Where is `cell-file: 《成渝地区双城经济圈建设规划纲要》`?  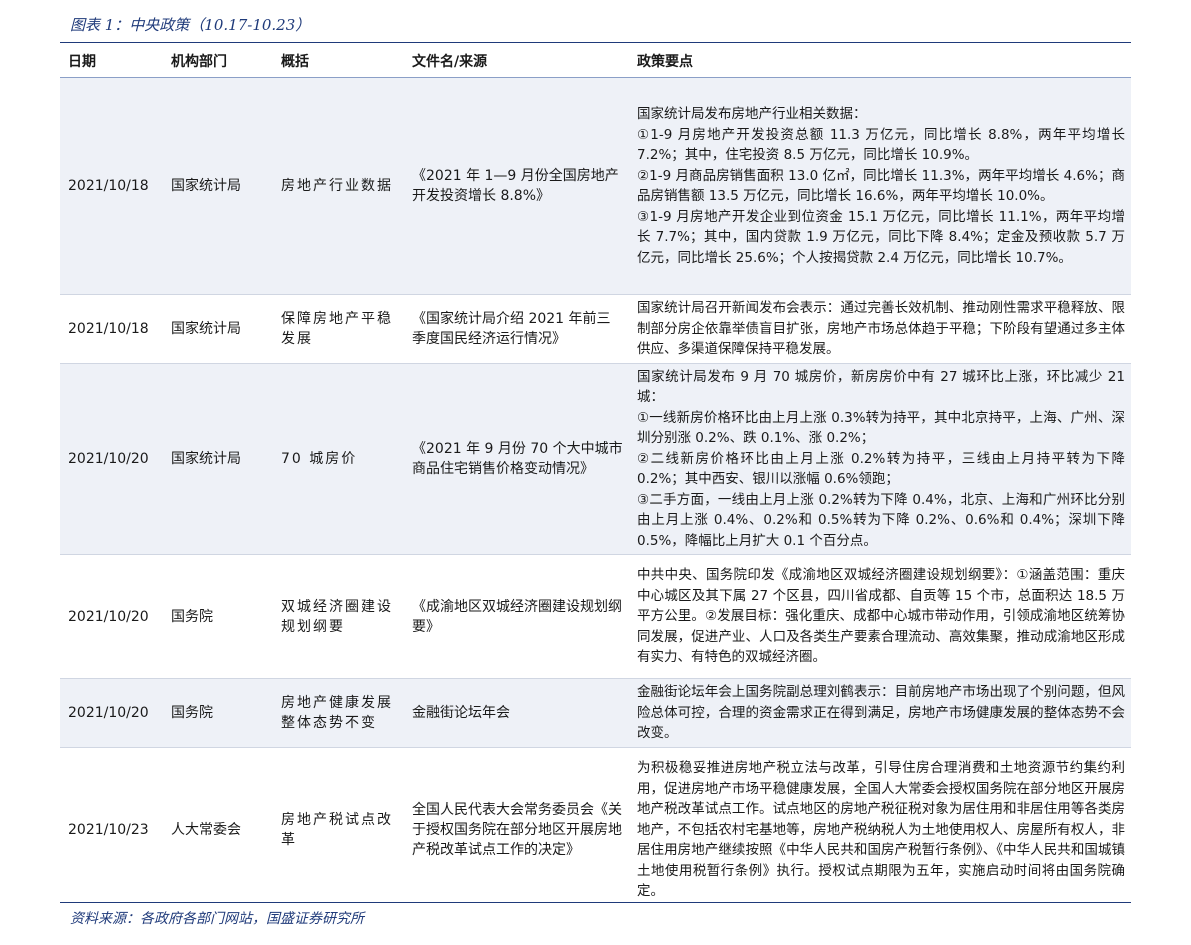 cell-file: 《成渝地区双城经济圈建设规划纲要》 is located at coordinates (517, 616).